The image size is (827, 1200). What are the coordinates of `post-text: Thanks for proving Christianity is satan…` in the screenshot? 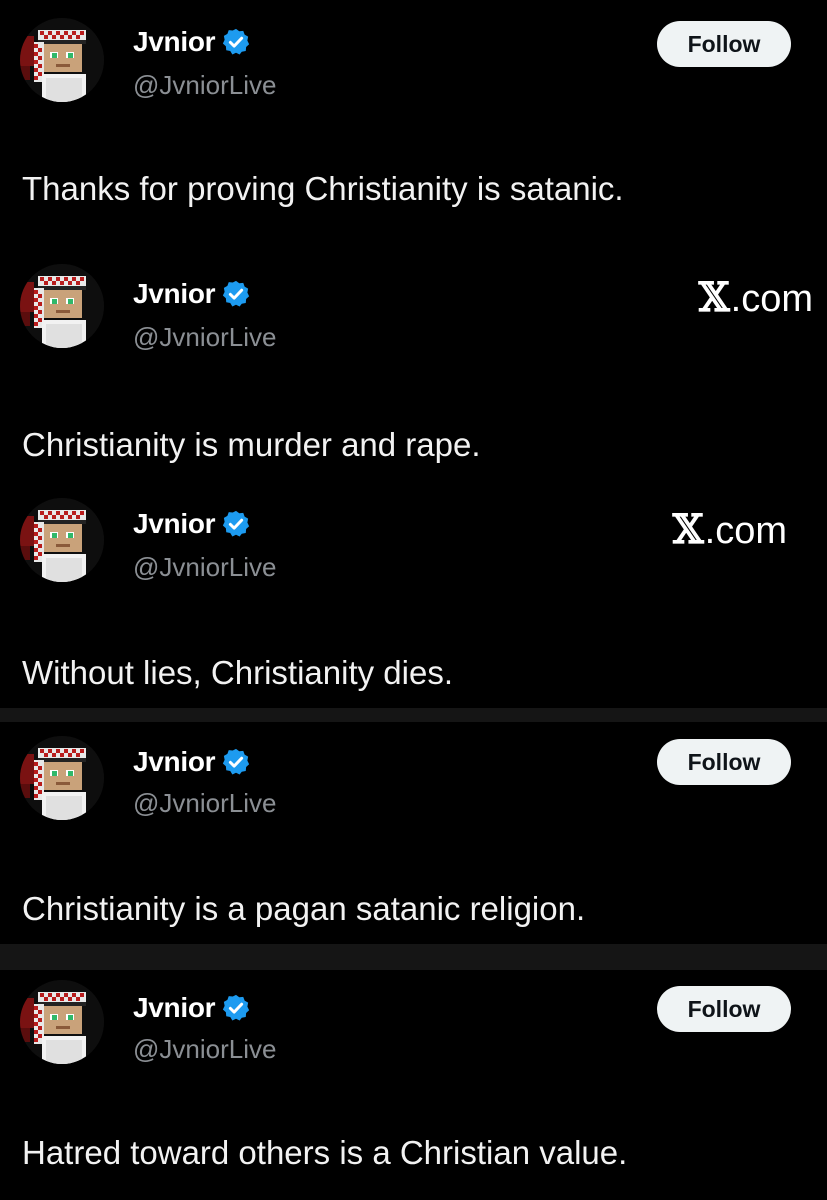 It's located at (323, 188).